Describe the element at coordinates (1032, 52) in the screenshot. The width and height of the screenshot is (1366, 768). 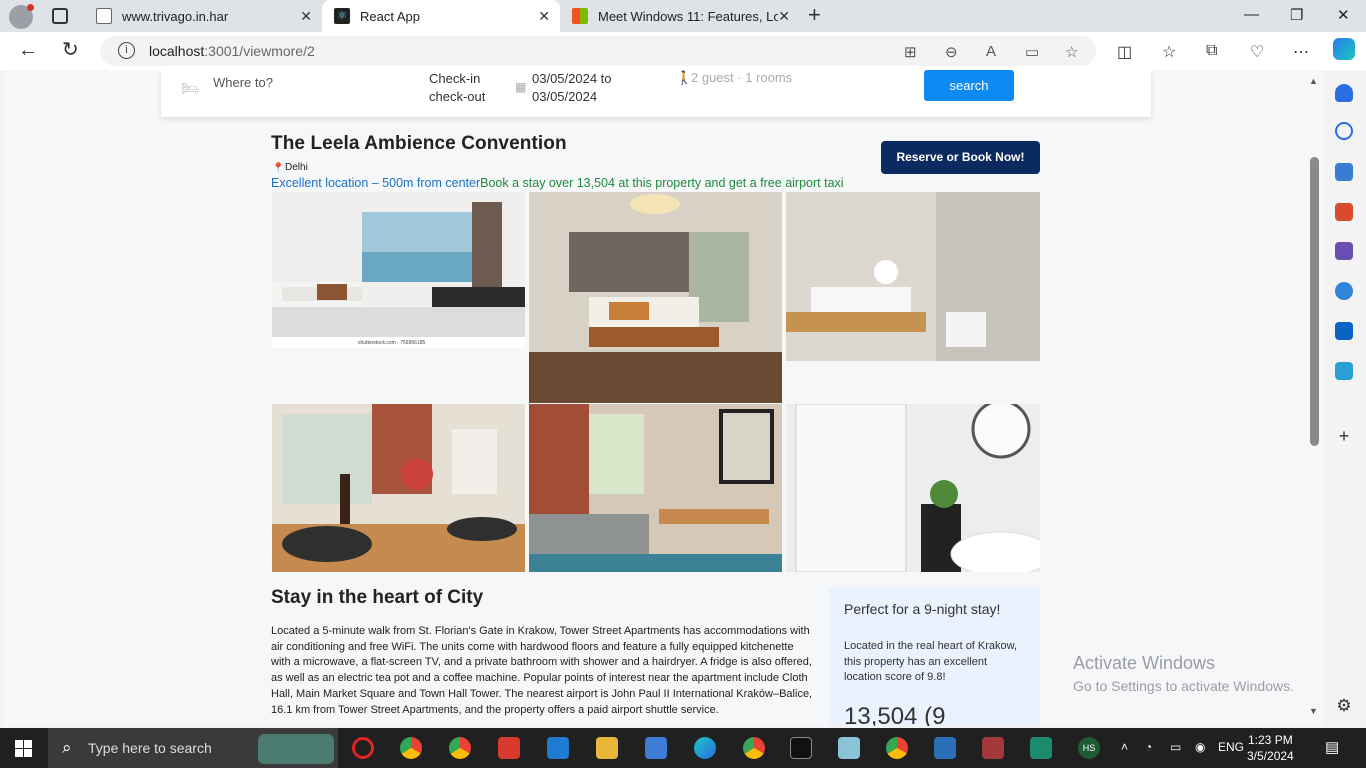
I see `immersive-reader-icon: ▭` at that location.